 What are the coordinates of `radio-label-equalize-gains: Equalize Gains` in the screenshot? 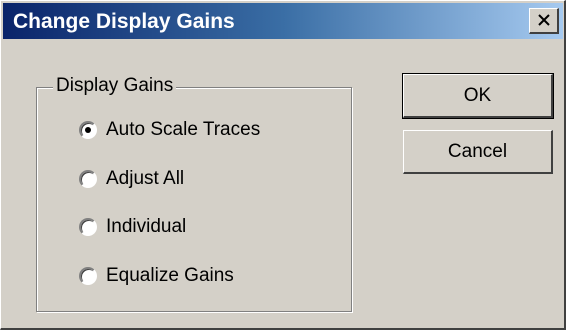 It's located at (170, 275).